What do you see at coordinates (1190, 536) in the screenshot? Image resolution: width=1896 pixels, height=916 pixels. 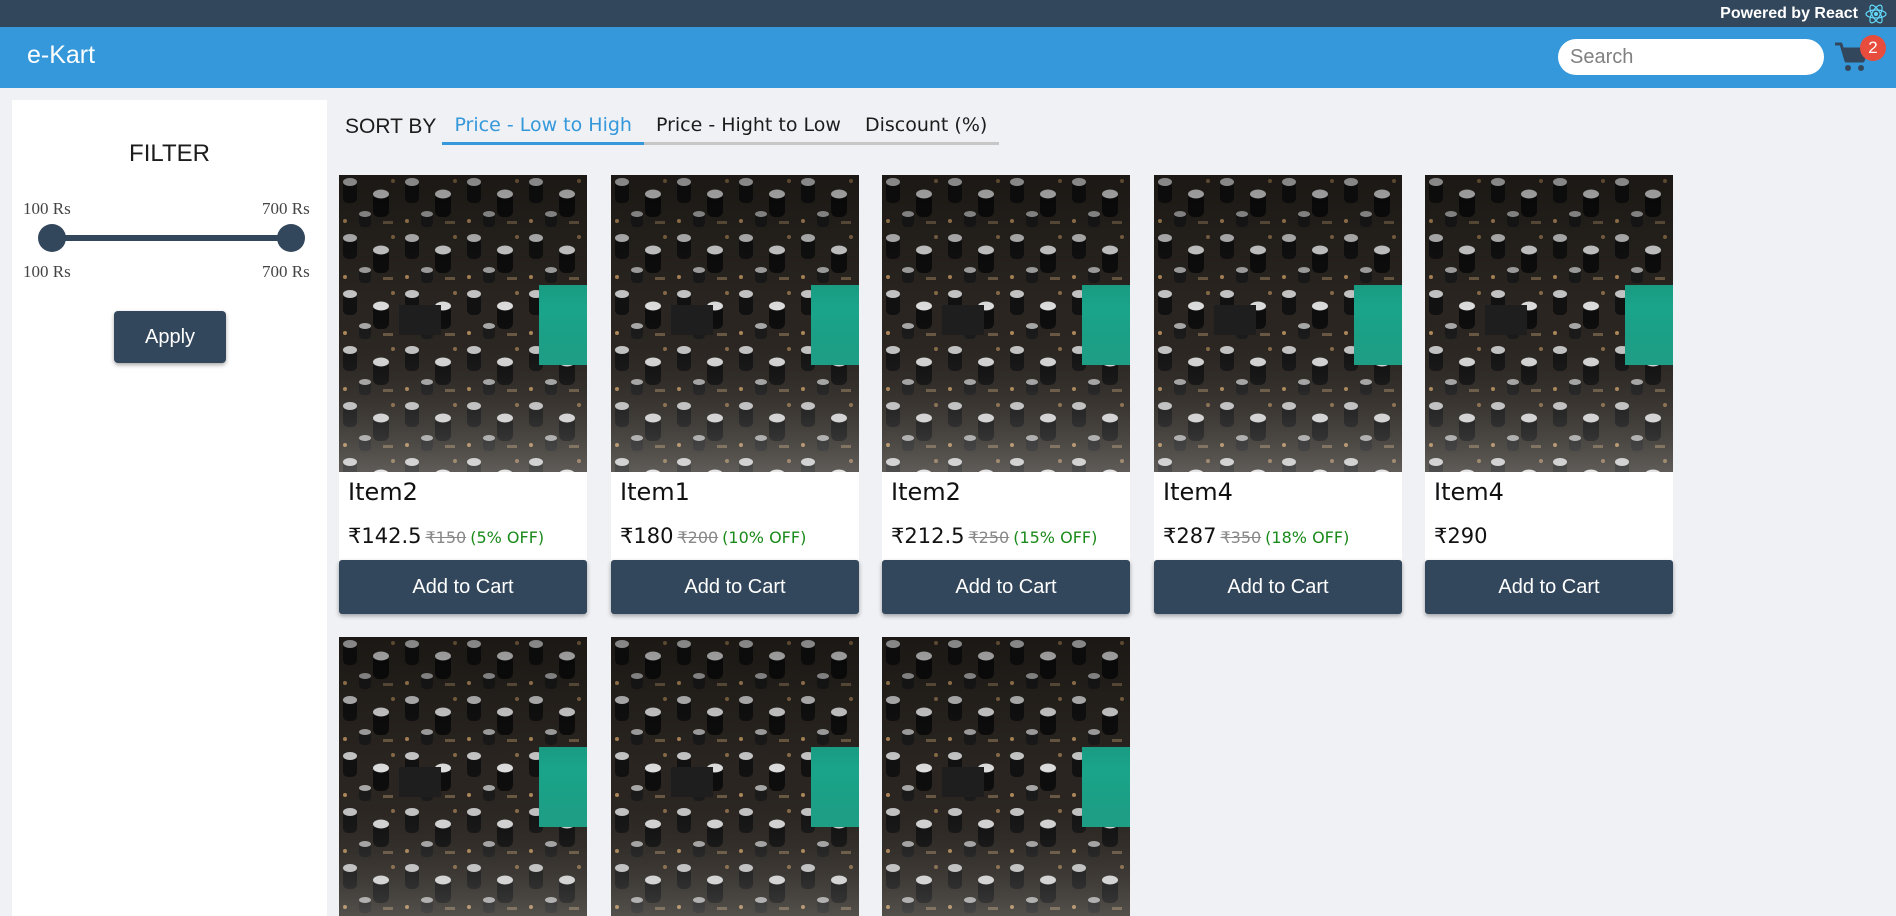 I see `product-price: ₹287` at bounding box center [1190, 536].